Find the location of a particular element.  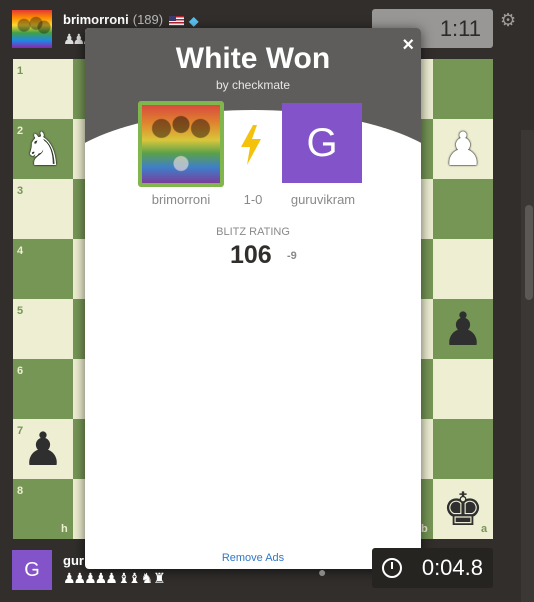

loser-name: guruvikram is located at coordinates (323, 199).